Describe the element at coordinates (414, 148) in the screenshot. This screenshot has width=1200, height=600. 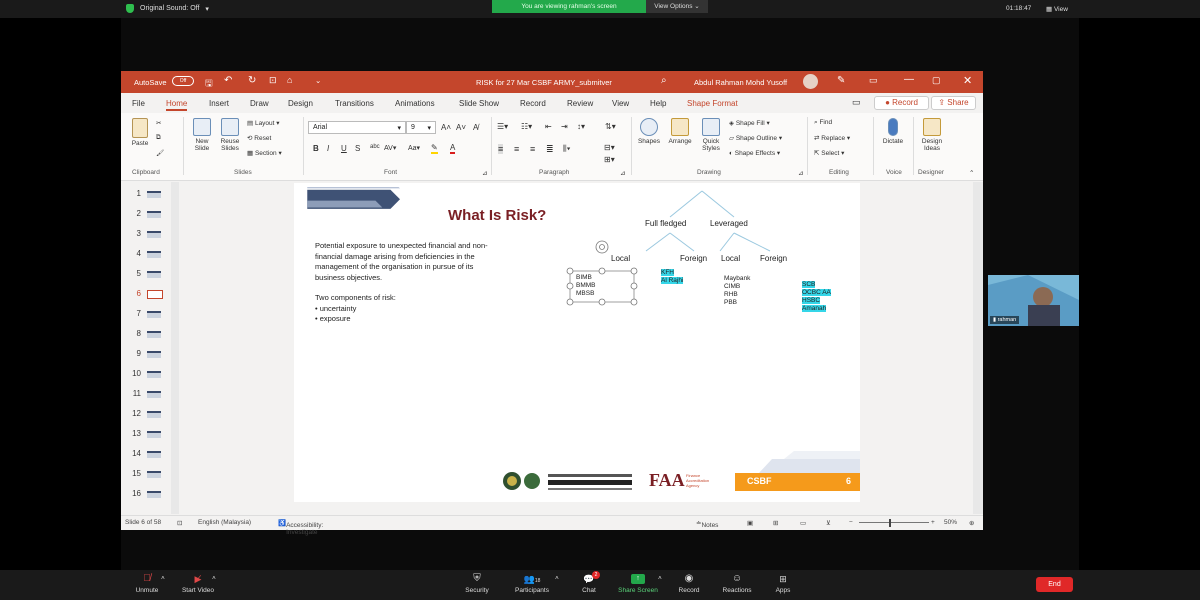
I see `change-case-icon: Aa▾` at that location.